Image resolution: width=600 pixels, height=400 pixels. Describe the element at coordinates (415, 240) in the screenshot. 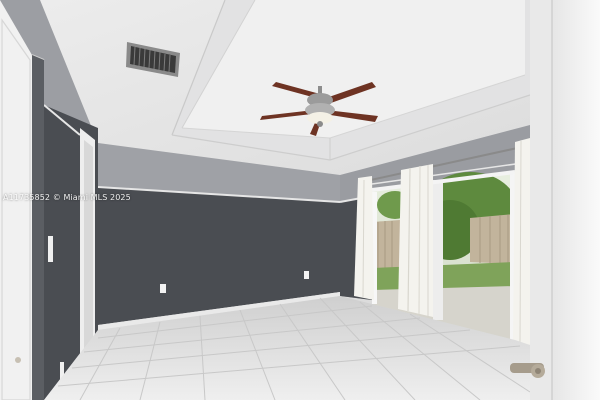

I see `curtain-middle` at that location.